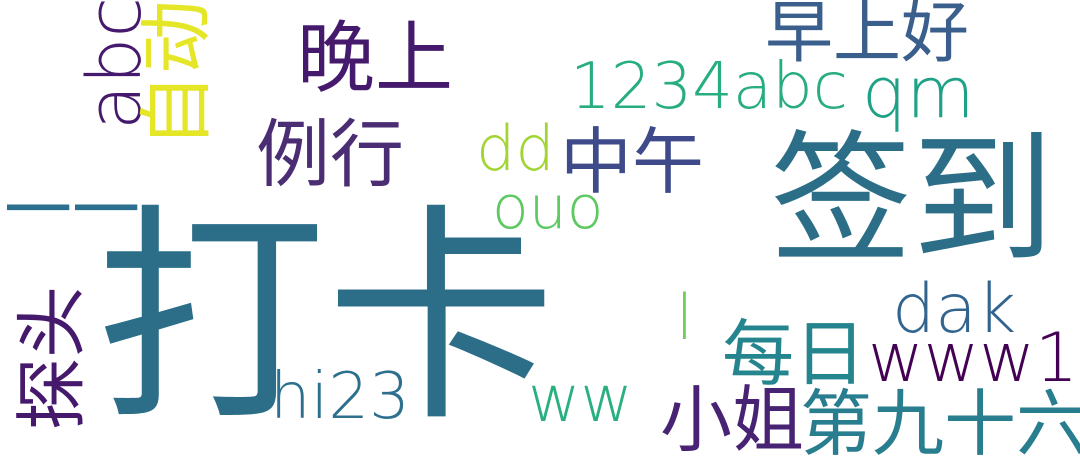 The width and height of the screenshot is (1080, 463). What do you see at coordinates (912, 200) in the screenshot?
I see `word-qiandao: 签到` at bounding box center [912, 200].